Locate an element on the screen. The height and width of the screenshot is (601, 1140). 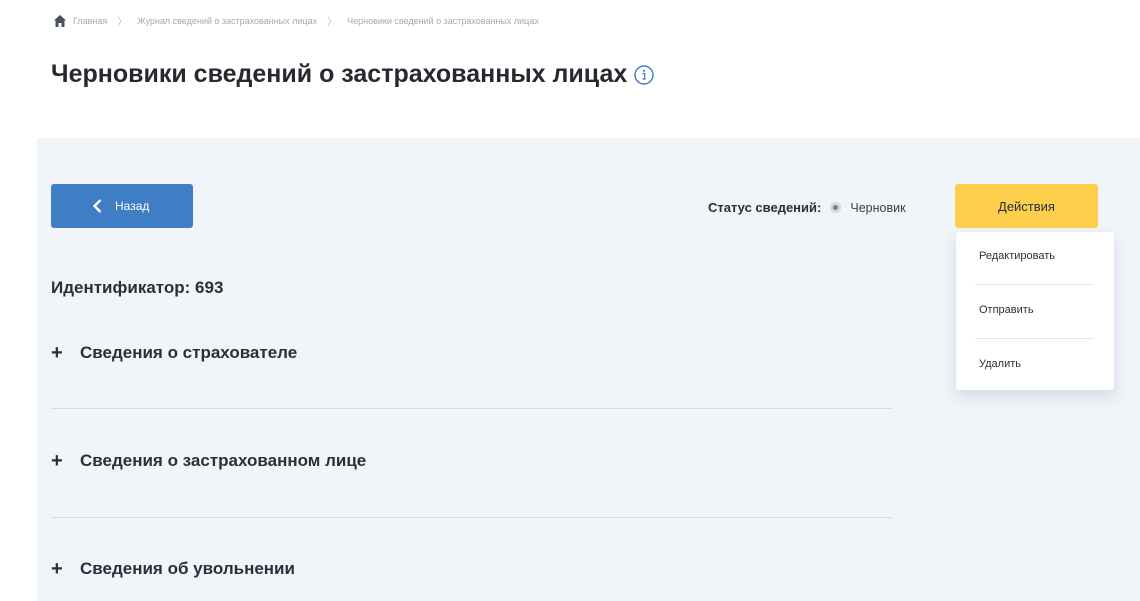
breadcrumb-item-home: Главная is located at coordinates (90, 21).